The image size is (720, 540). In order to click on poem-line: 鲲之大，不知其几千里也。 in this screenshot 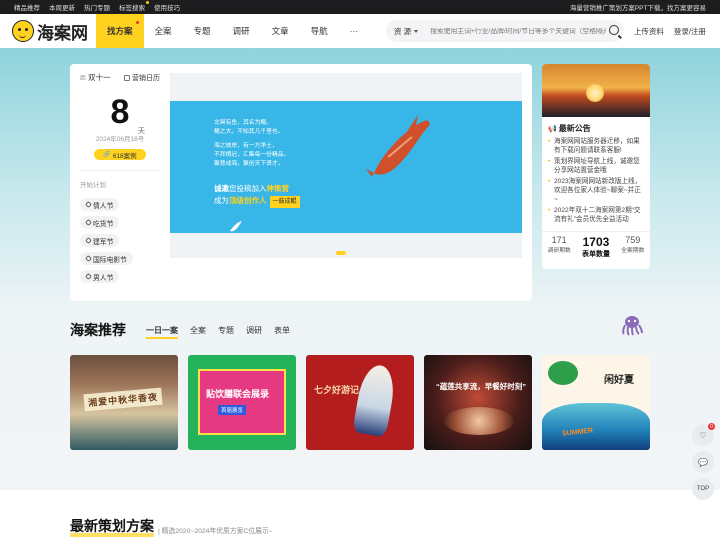, I will do `click(249, 132)`.